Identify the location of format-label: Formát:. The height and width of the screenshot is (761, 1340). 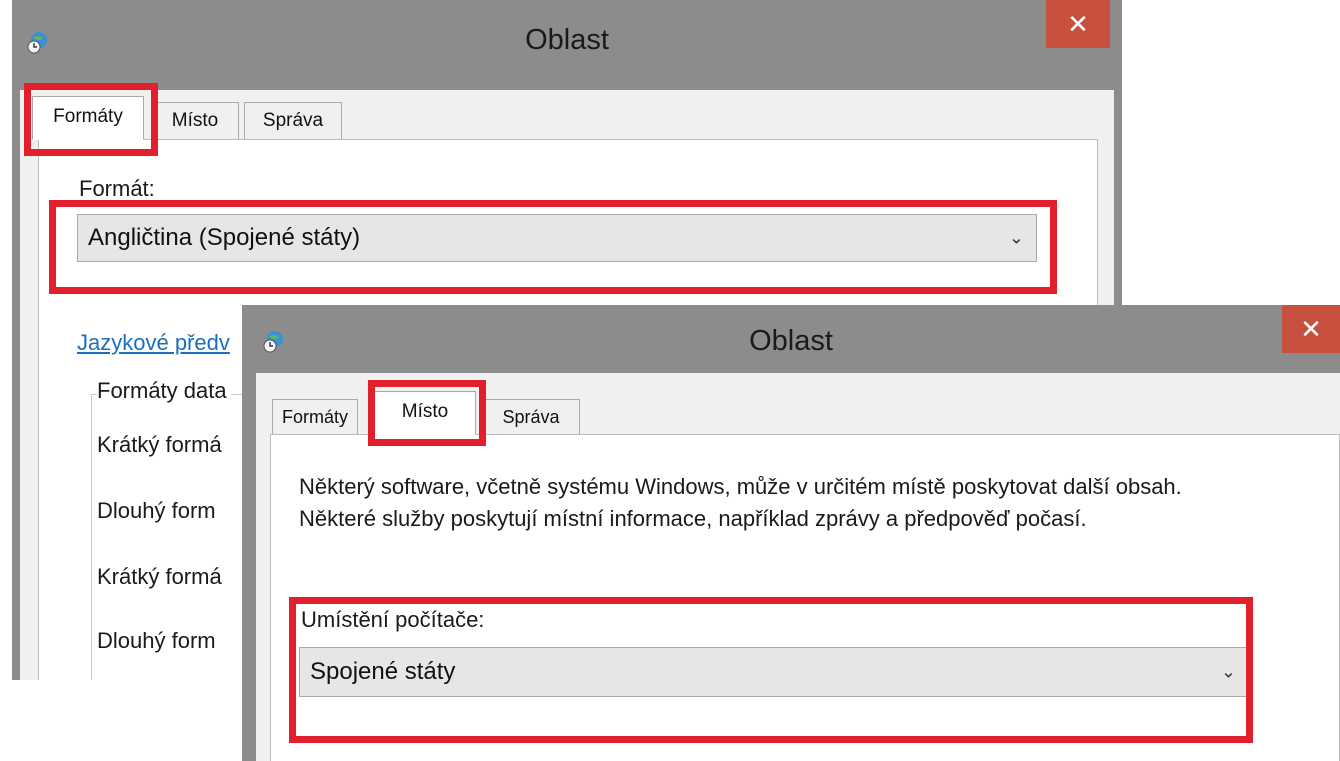
(117, 188).